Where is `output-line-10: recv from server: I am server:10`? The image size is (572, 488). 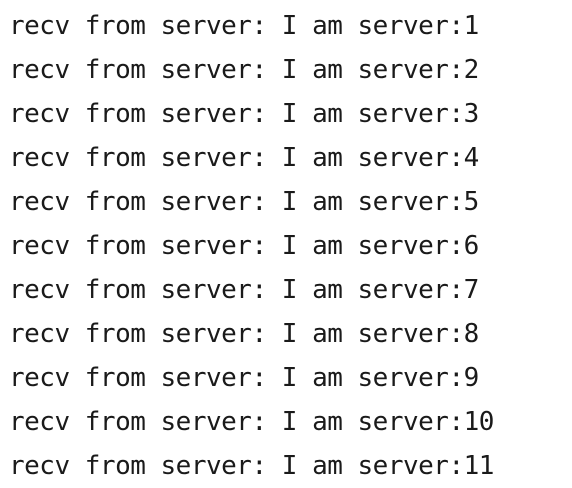
output-line-10: recv from server: I am server:10 is located at coordinates (251, 422).